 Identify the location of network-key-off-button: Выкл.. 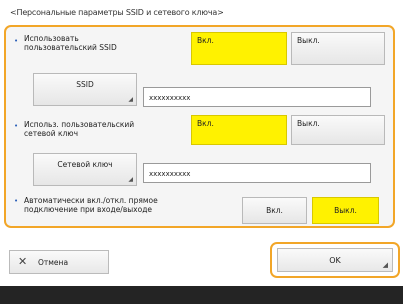
(338, 130).